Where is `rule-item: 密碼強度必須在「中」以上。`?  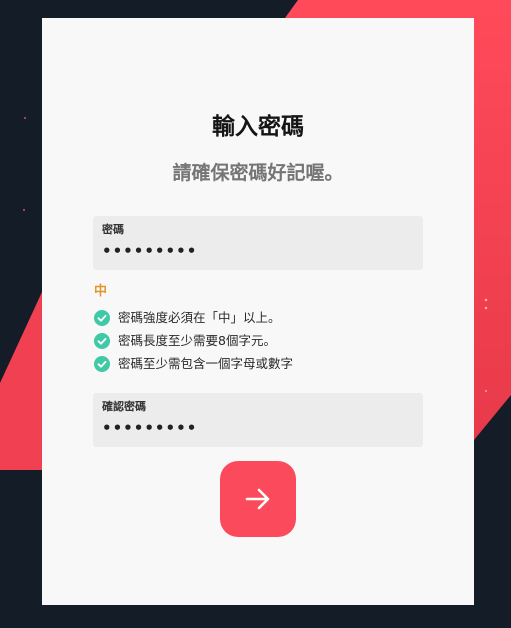 rule-item: 密碼強度必須在「中」以上。 is located at coordinates (193, 317).